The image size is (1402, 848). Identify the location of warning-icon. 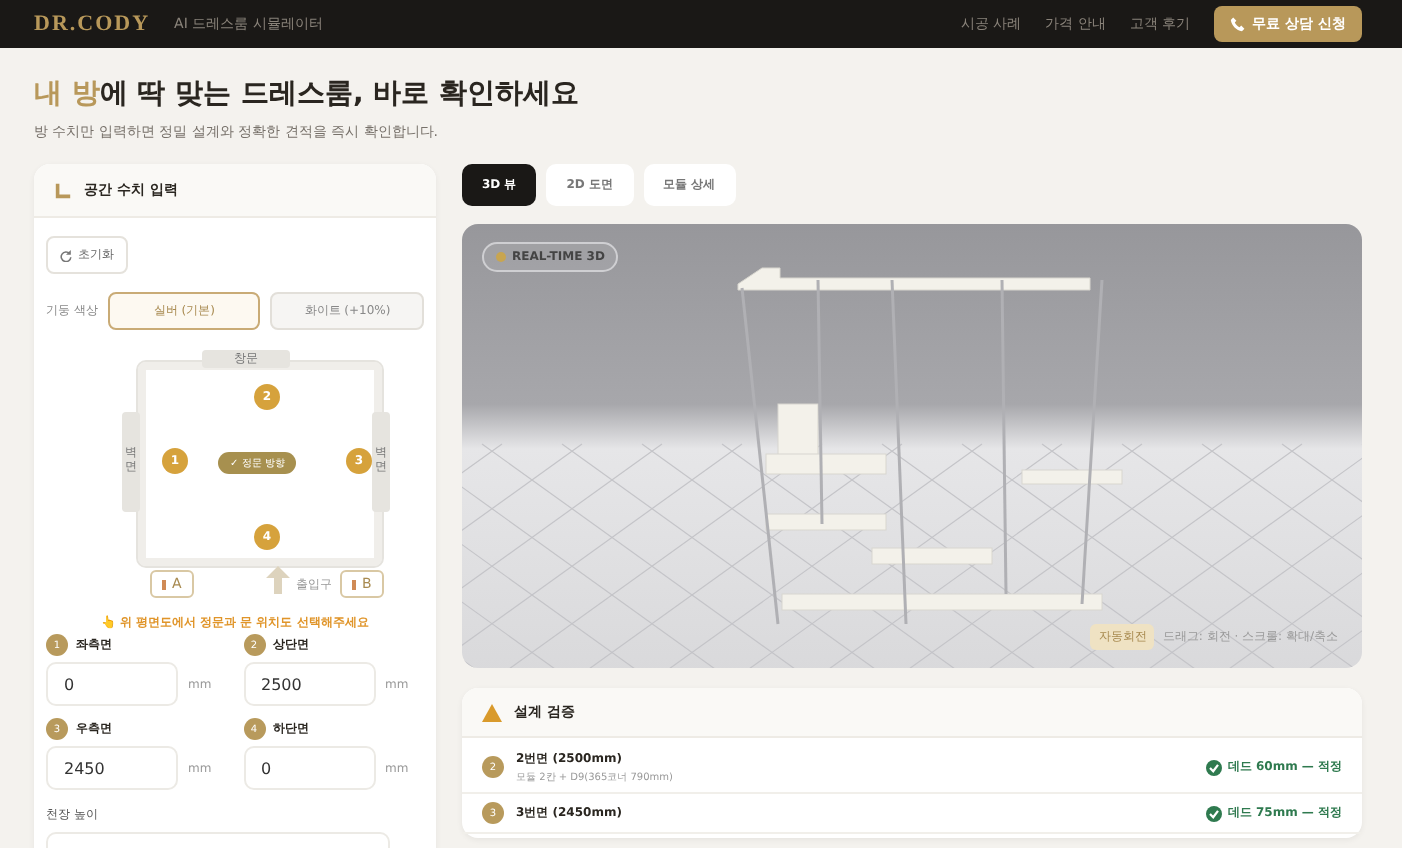
(492, 712).